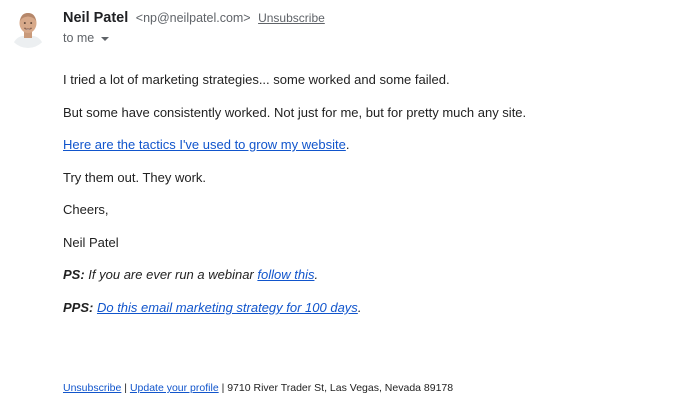 Image resolution: width=685 pixels, height=412 pixels. What do you see at coordinates (174, 388) in the screenshot?
I see `update-profile-link: Update your profile` at bounding box center [174, 388].